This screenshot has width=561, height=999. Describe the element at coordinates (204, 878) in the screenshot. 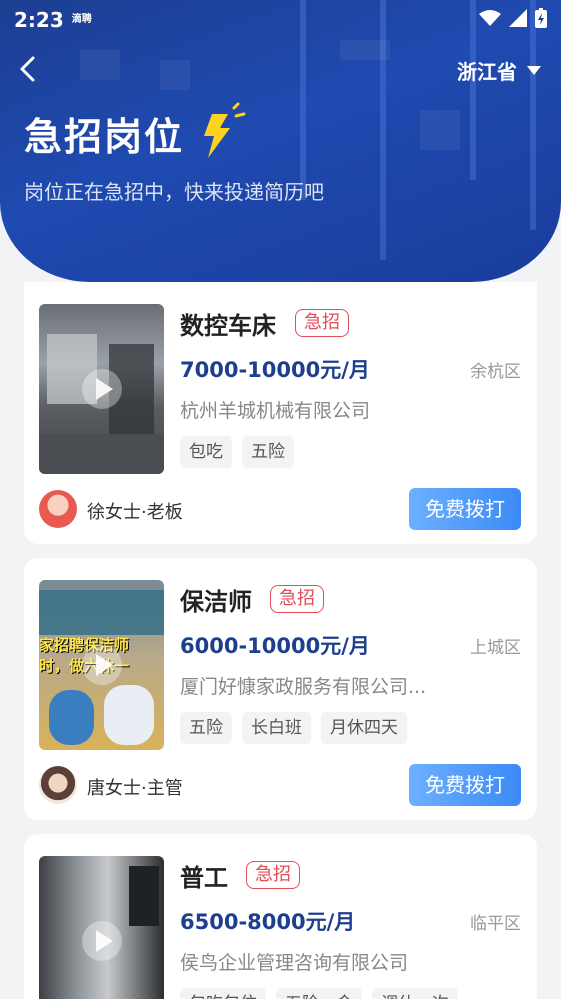

I see `job-title: 普工` at that location.